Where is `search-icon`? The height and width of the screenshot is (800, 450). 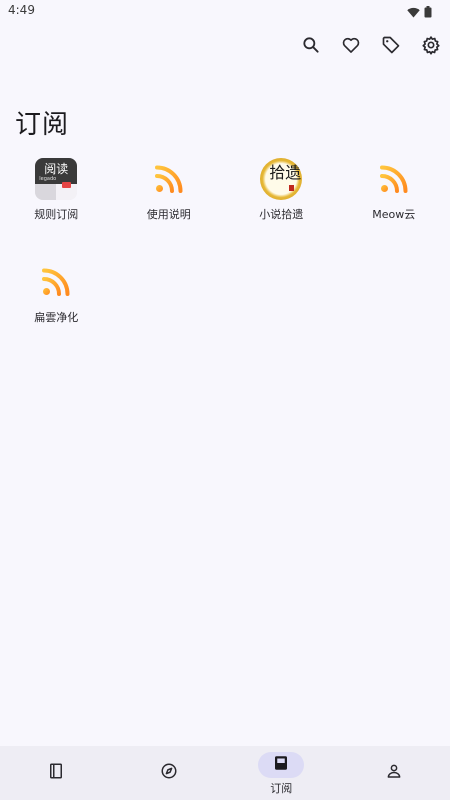
search-icon is located at coordinates (311, 47).